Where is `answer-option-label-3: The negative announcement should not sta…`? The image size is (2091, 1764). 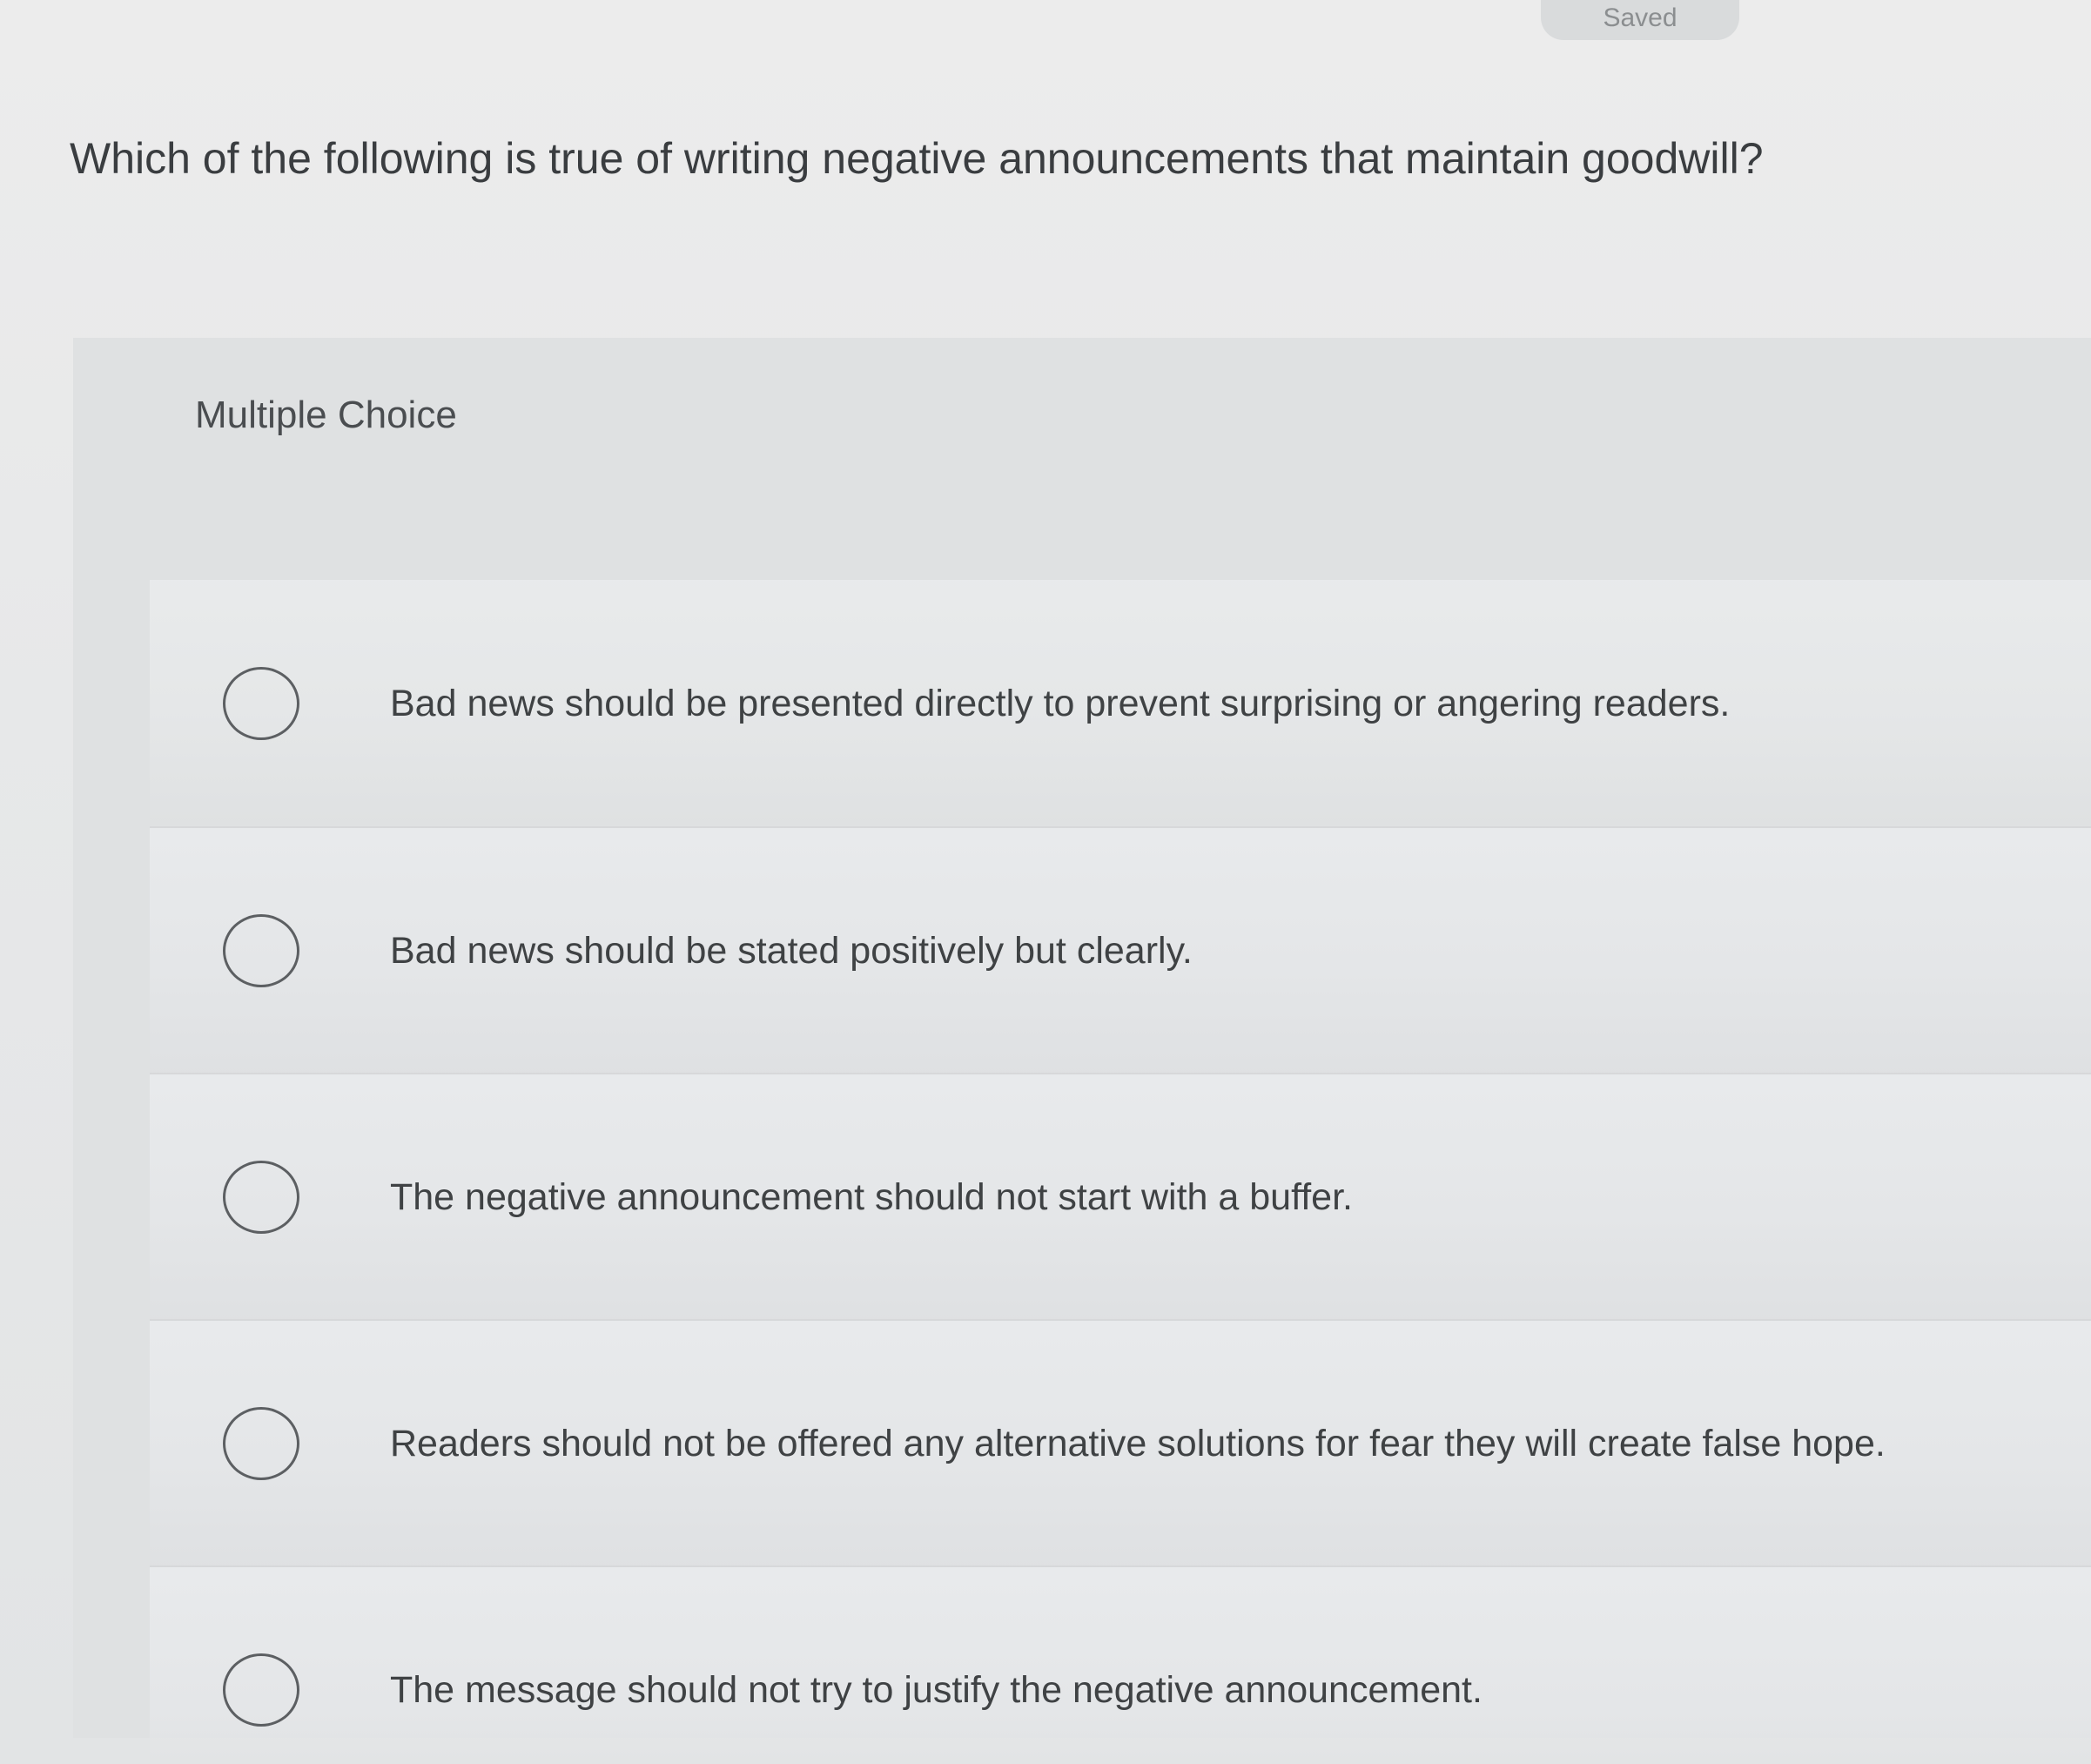 answer-option-label-3: The negative announcement should not sta… is located at coordinates (871, 1196).